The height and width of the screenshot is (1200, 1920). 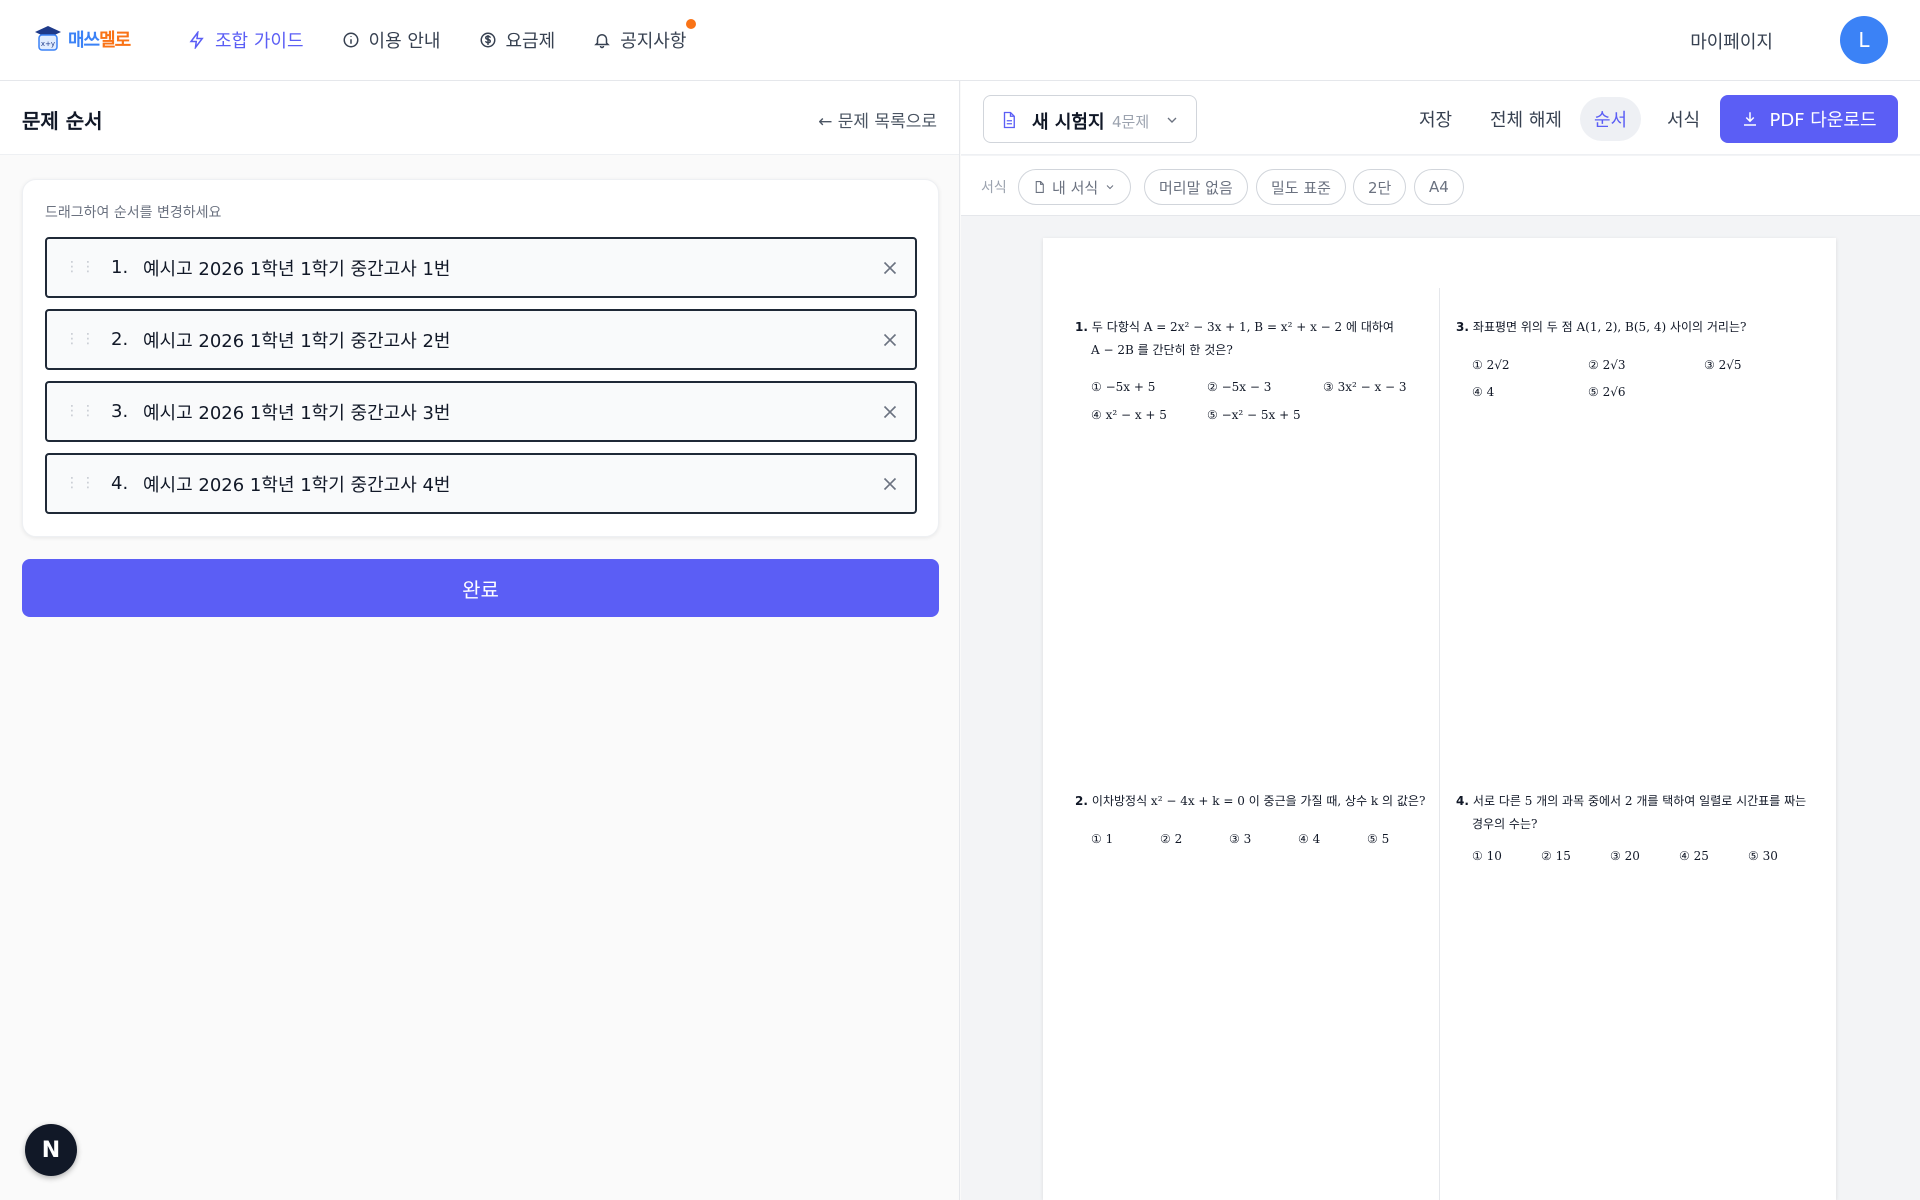 What do you see at coordinates (480, 588) in the screenshot?
I see `done-button: 완료` at bounding box center [480, 588].